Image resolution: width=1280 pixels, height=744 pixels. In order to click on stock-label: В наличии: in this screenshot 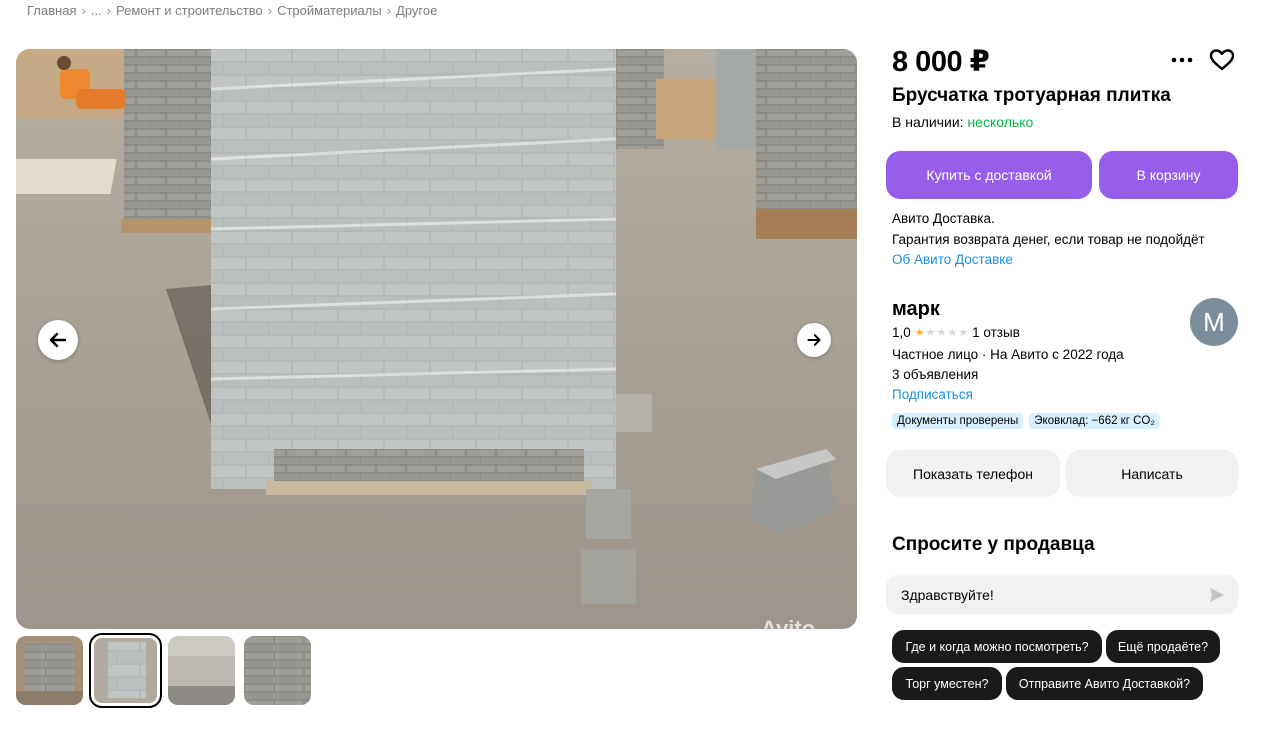, I will do `click(928, 122)`.